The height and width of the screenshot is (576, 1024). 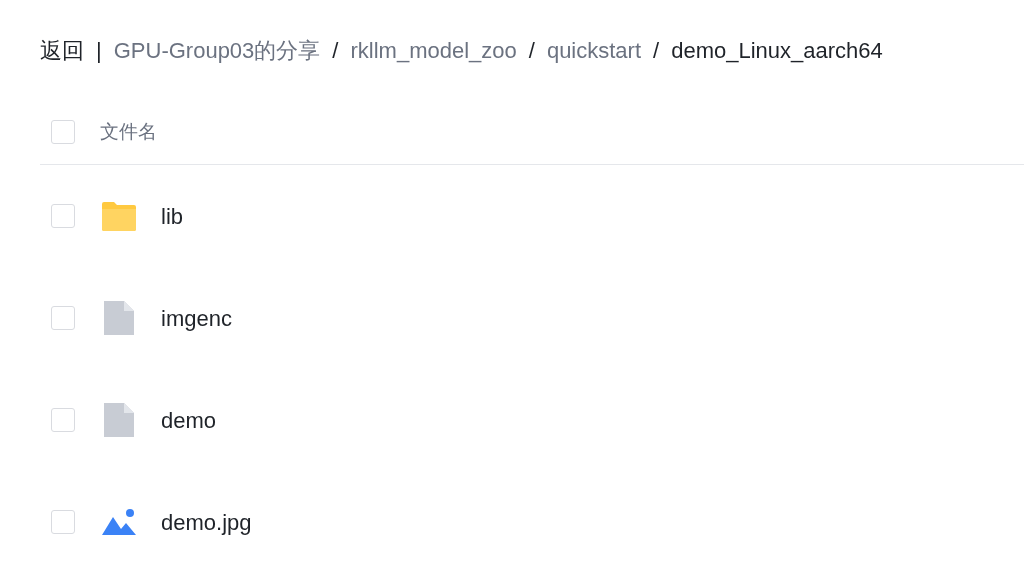 What do you see at coordinates (119, 522) in the screenshot?
I see `image-icon` at bounding box center [119, 522].